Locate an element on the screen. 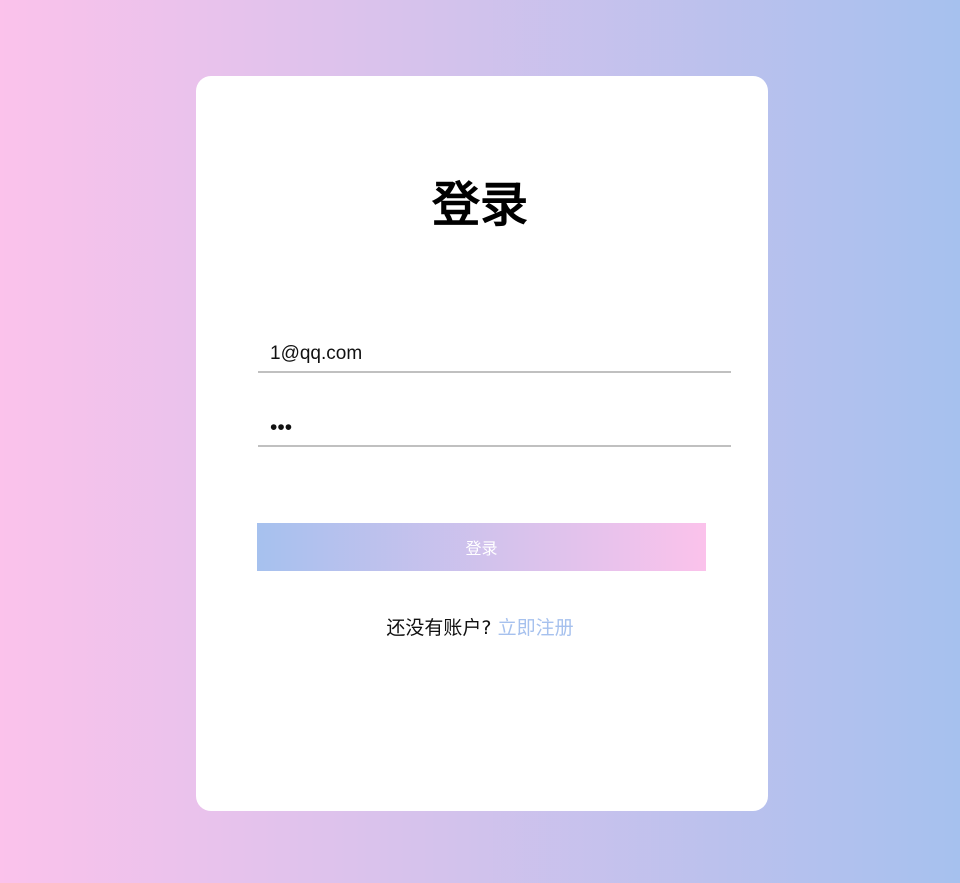 The image size is (960, 883). page-title: 登录 is located at coordinates (479, 205).